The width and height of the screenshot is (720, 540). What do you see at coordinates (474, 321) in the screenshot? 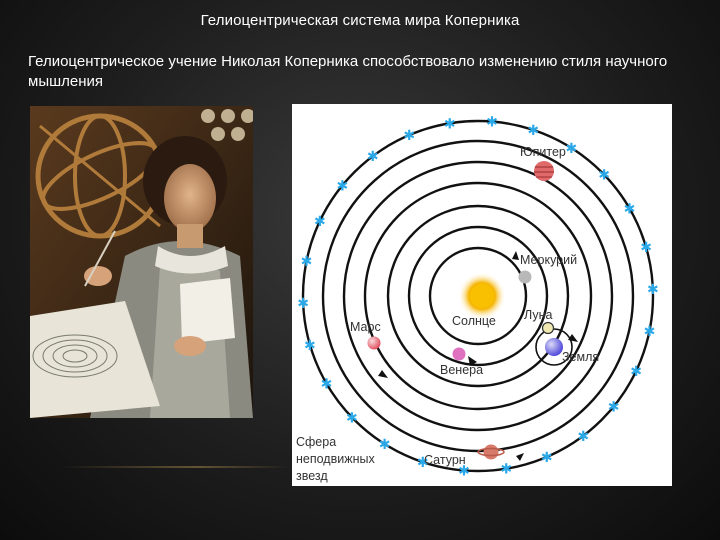
I see `label-sun: Солнце` at bounding box center [474, 321].